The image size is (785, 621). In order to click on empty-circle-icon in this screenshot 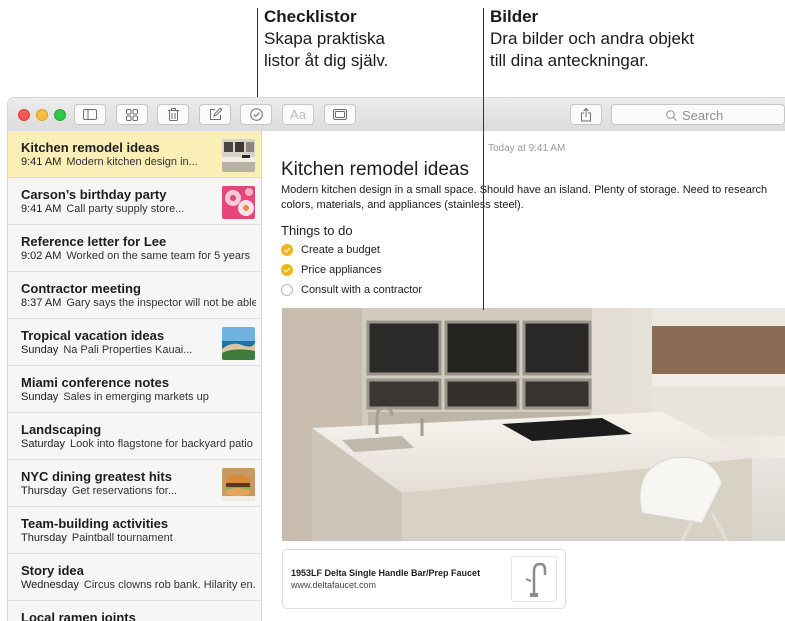, I will do `click(287, 290)`.